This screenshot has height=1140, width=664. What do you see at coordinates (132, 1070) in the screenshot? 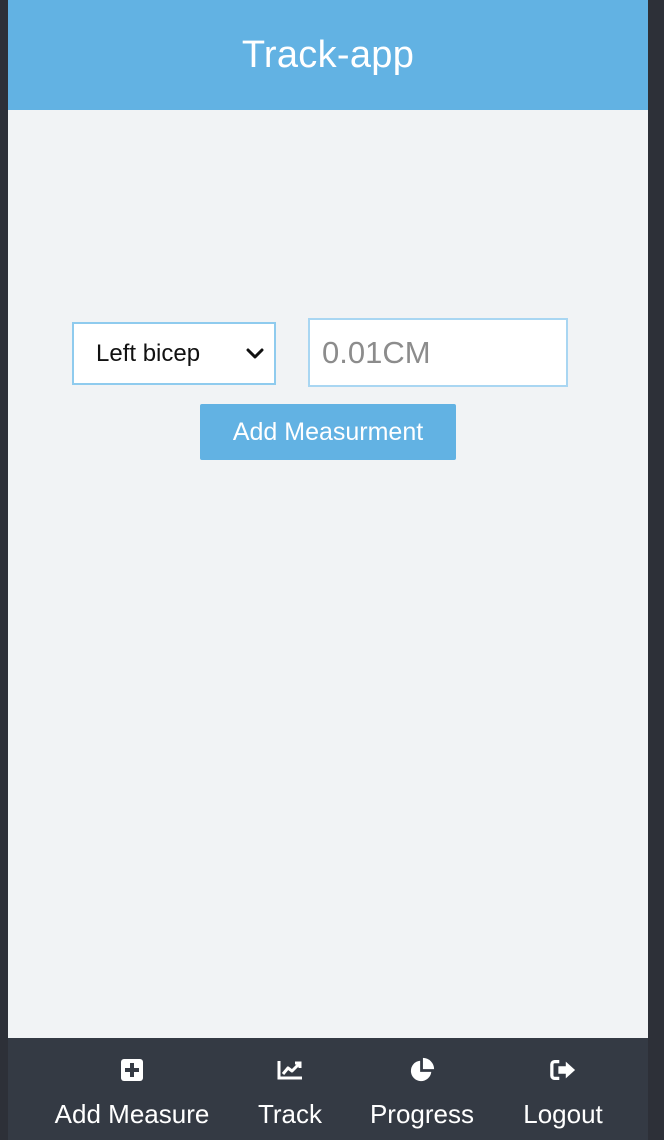
I see `plus-square-icon` at bounding box center [132, 1070].